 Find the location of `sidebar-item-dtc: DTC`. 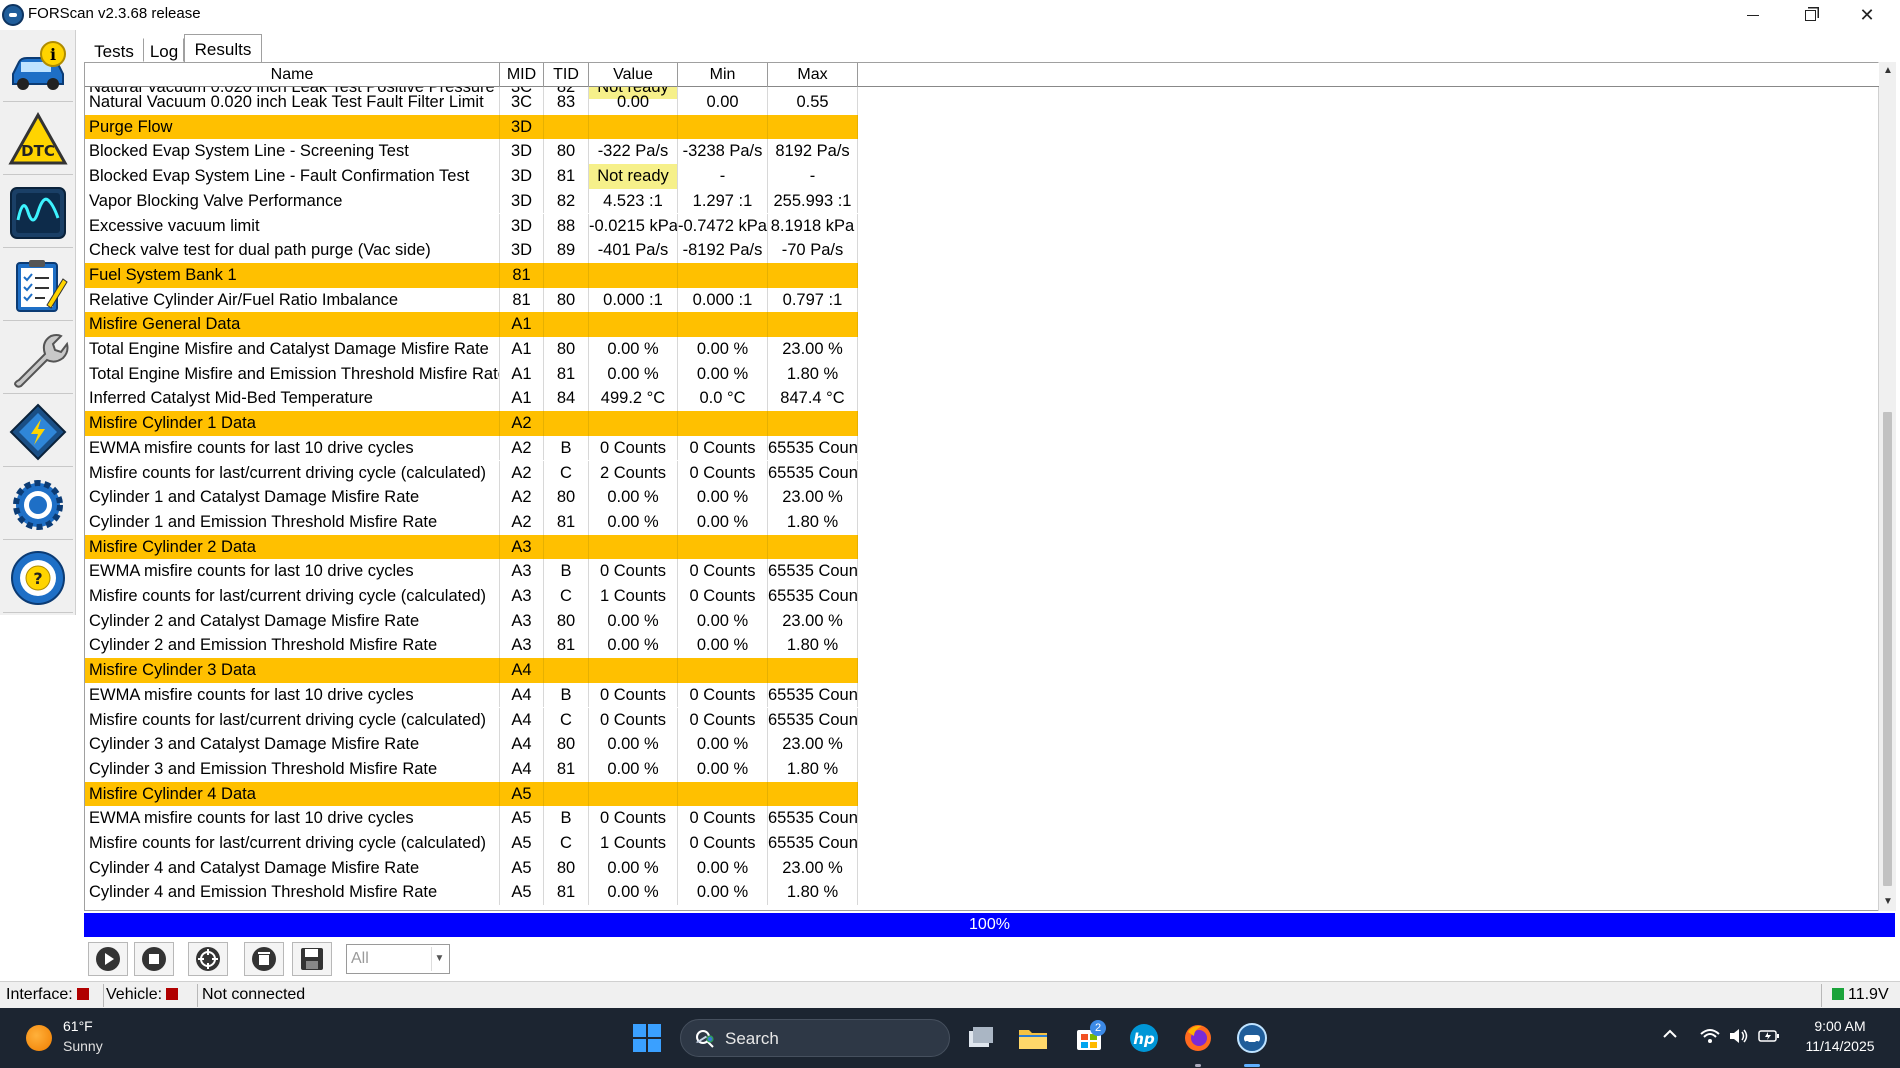

sidebar-item-dtc: DTC is located at coordinates (38, 140).